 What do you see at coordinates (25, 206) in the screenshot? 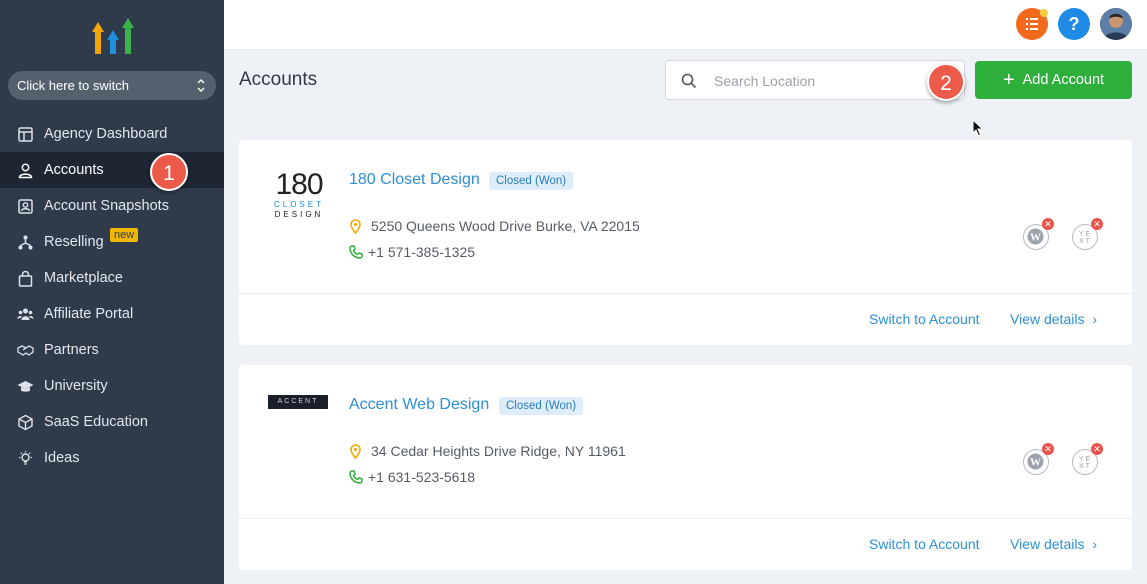
I see `snapshot-icon` at bounding box center [25, 206].